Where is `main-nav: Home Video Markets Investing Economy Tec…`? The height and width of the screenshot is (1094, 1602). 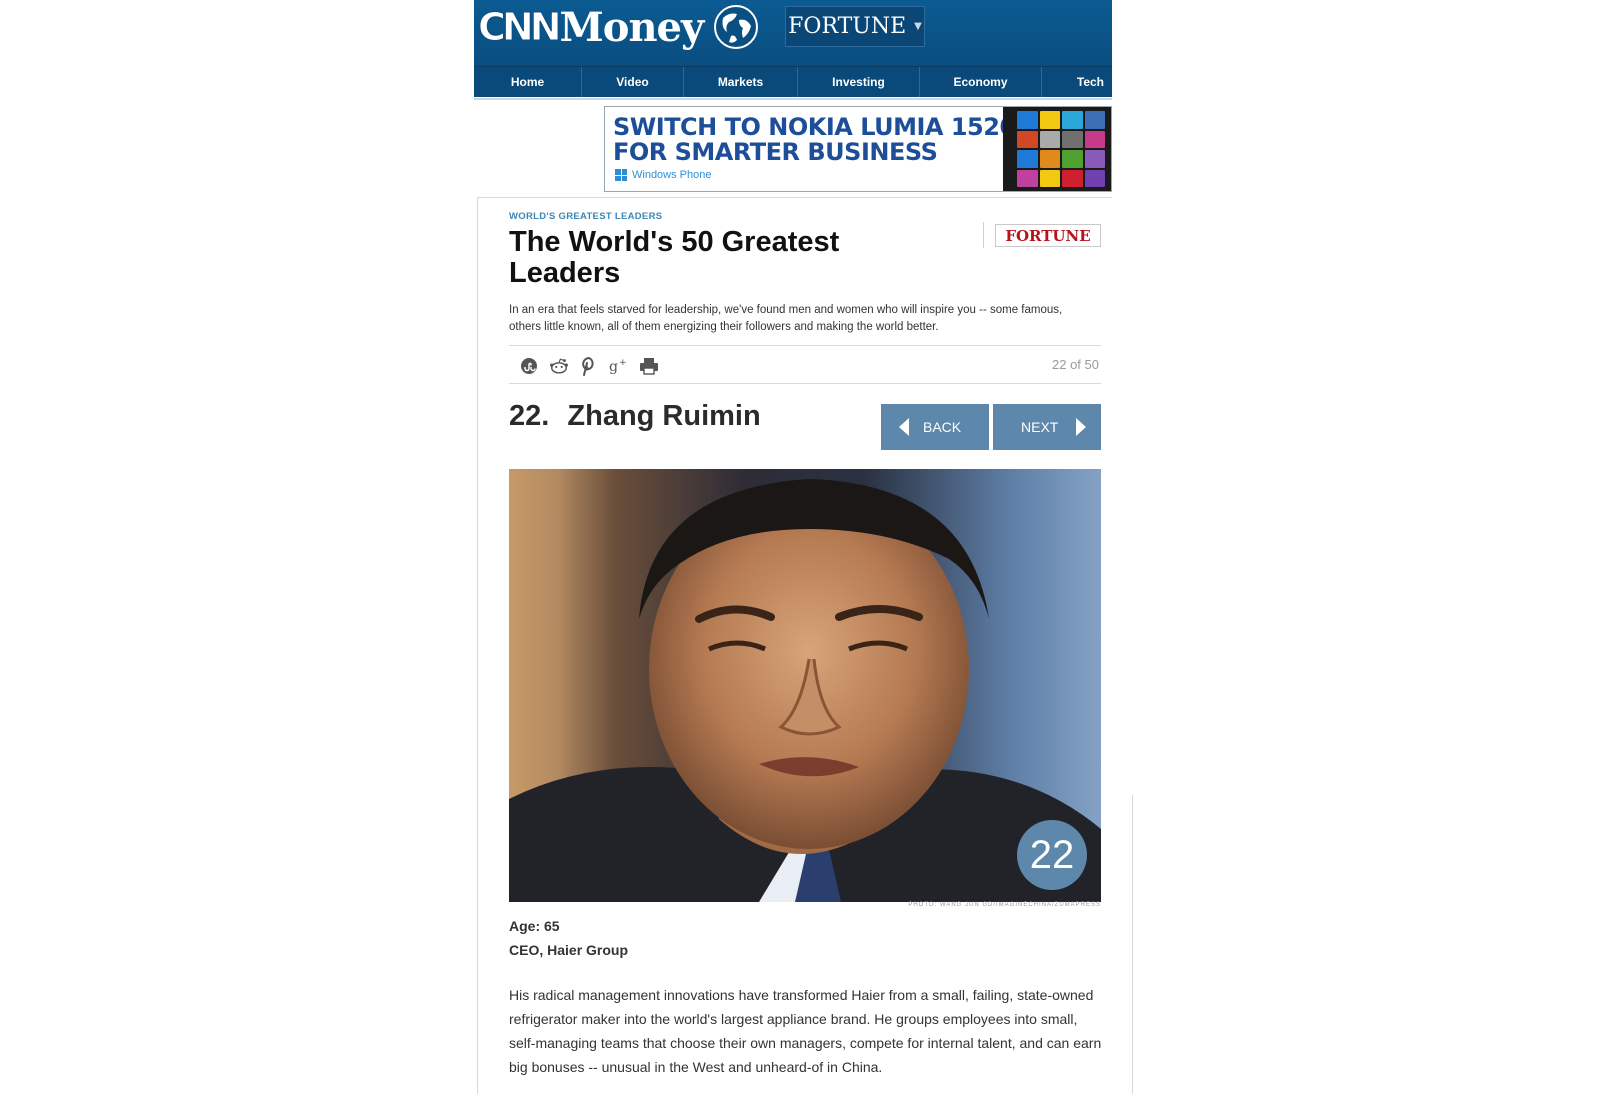
main-nav: Home Video Markets Investing Economy Tec… is located at coordinates (793, 81).